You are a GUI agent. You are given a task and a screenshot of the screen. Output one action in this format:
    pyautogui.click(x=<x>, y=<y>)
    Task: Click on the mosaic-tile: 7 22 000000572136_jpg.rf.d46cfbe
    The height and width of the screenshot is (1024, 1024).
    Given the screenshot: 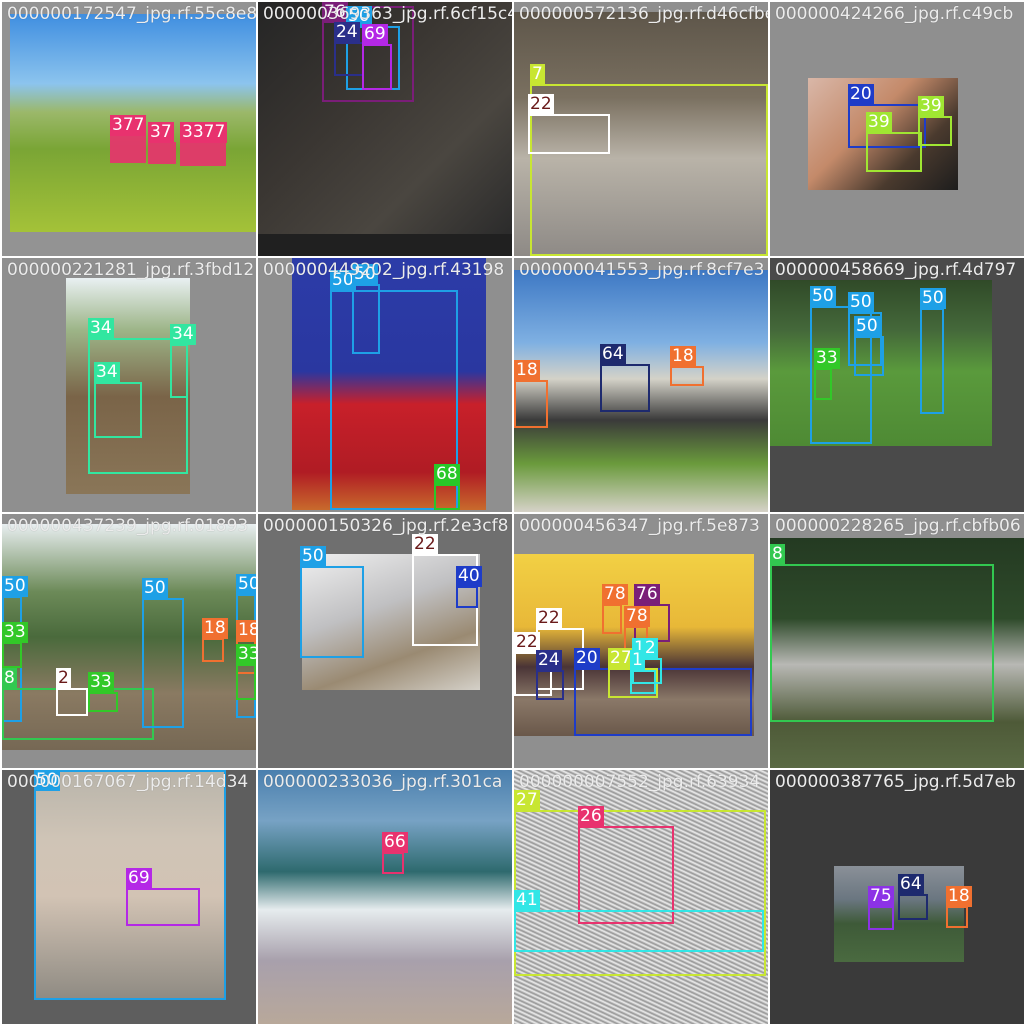 What is the action you would take?
    pyautogui.click(x=641, y=129)
    